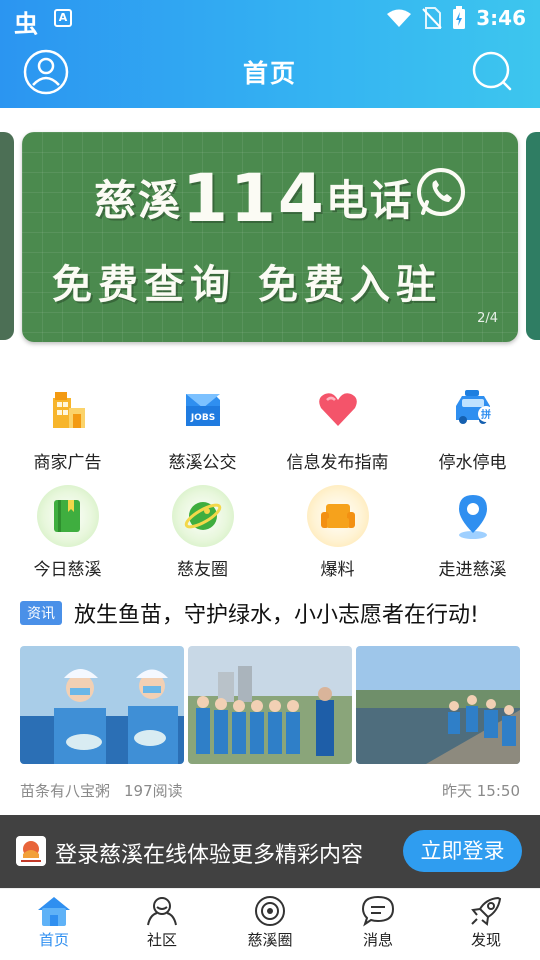 This screenshot has width=540, height=960. What do you see at coordinates (53, 940) in the screenshot?
I see `tab-label: 首页` at bounding box center [53, 940].